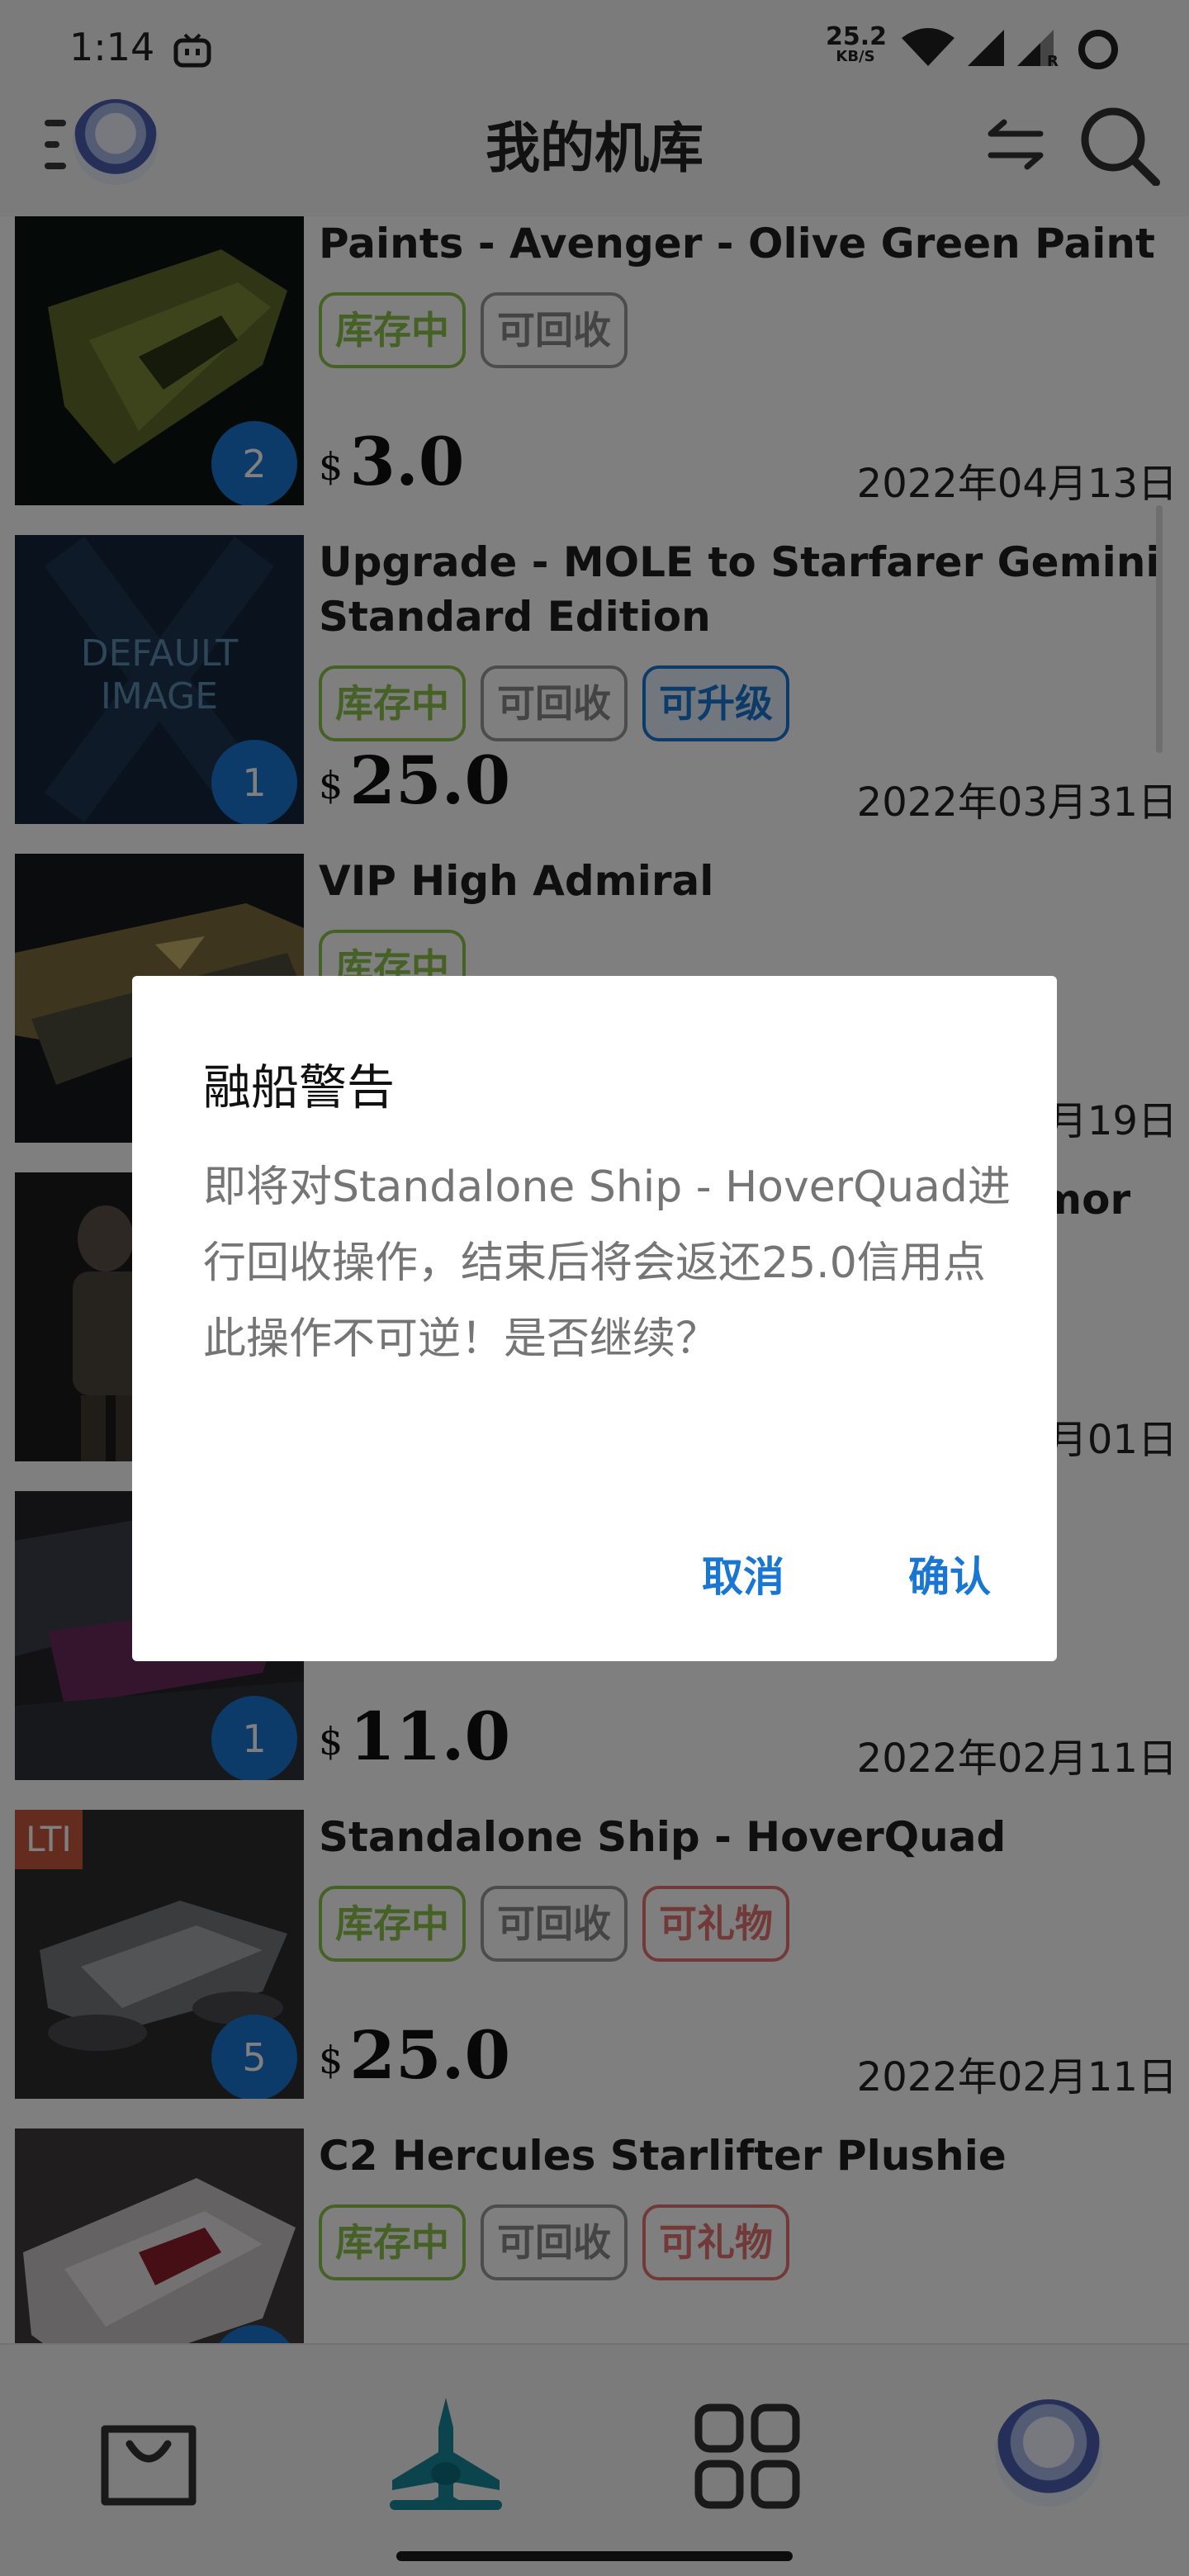 Image resolution: width=1189 pixels, height=2576 pixels. Describe the element at coordinates (949, 1573) in the screenshot. I see `confirm-button: 确认` at that location.